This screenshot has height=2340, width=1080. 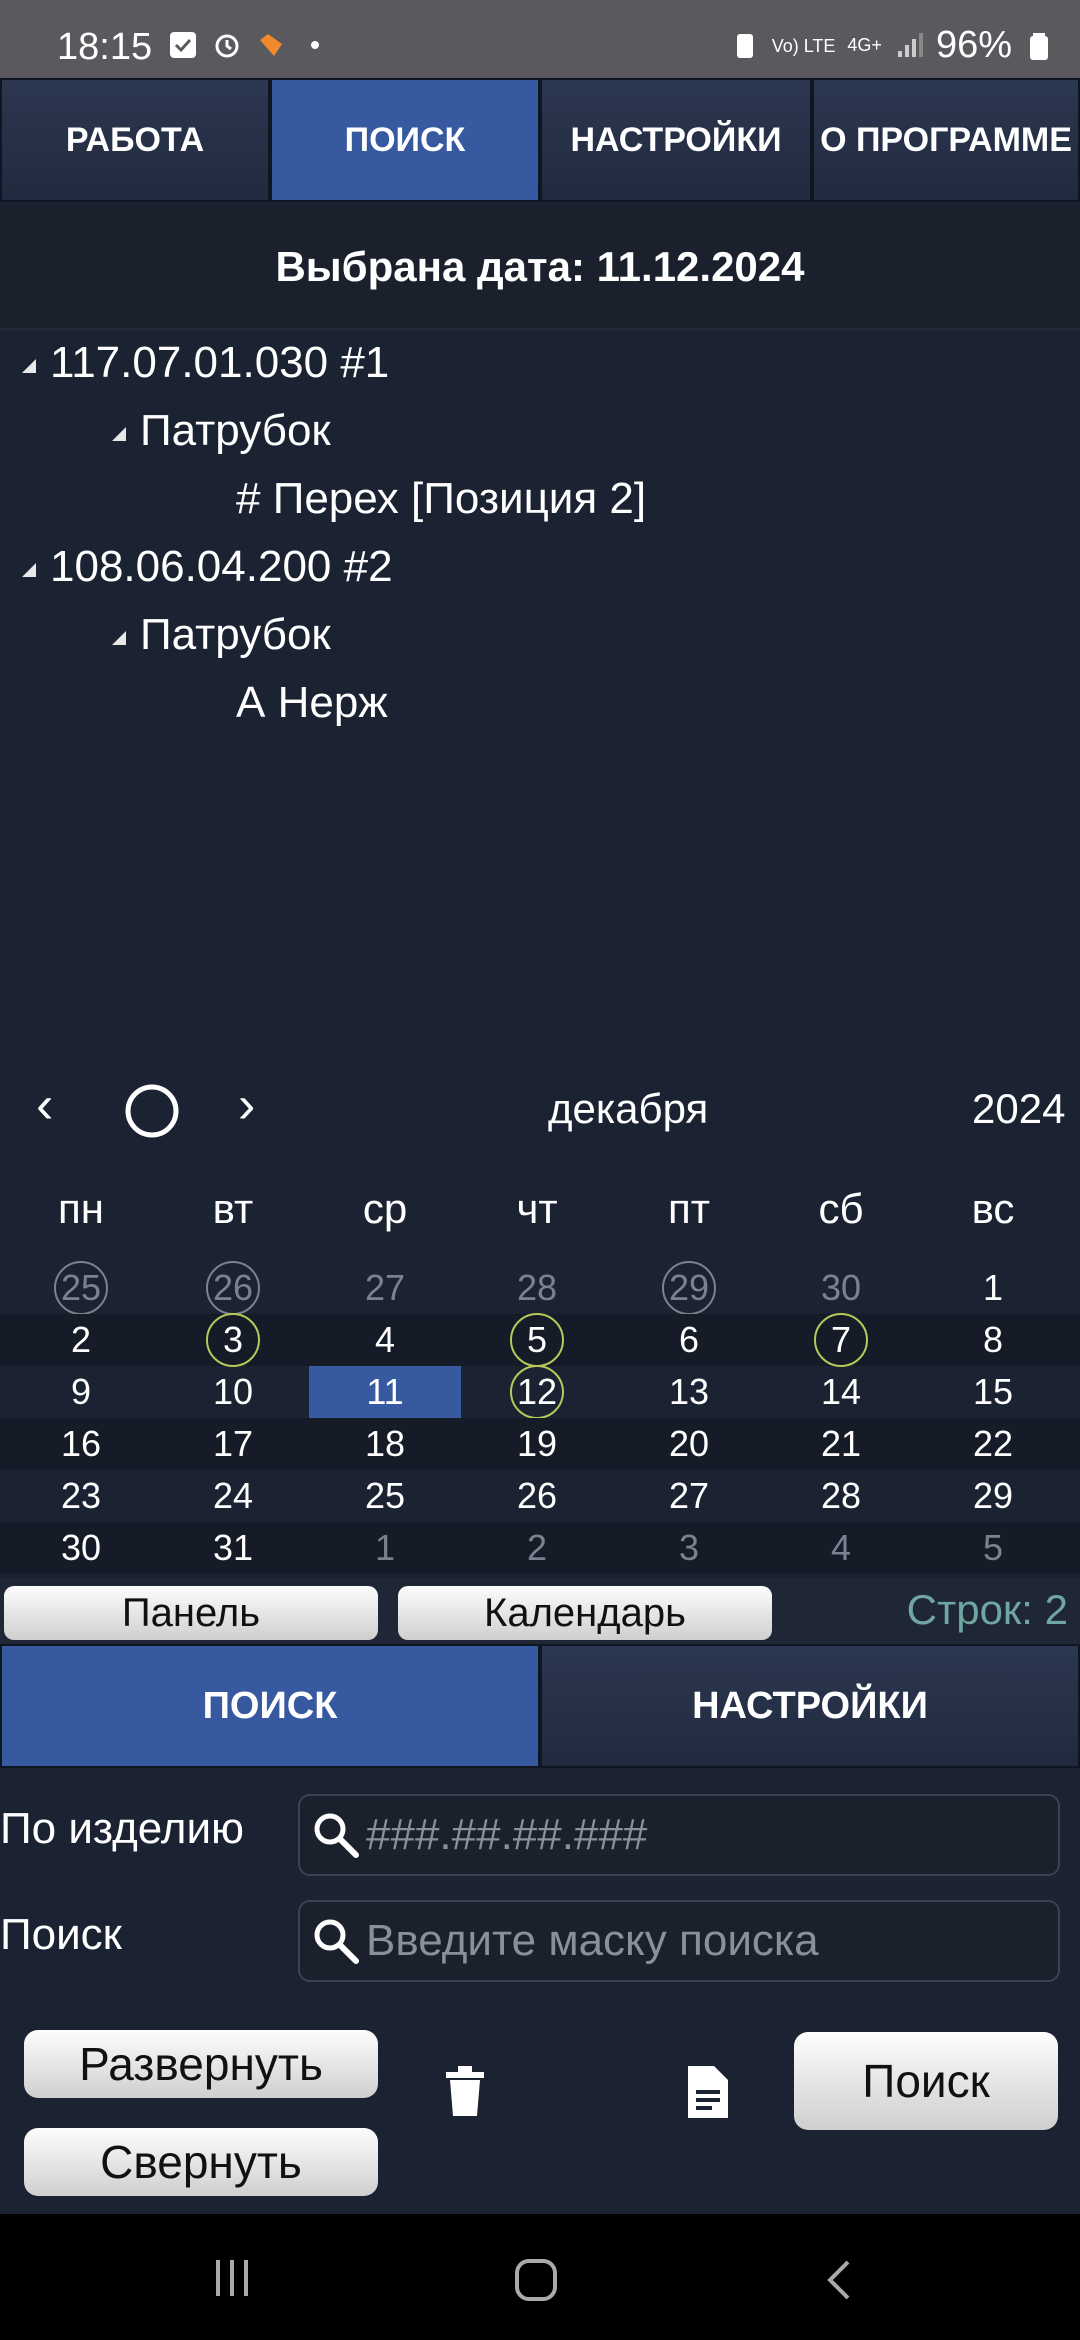 What do you see at coordinates (689, 1340) in the screenshot?
I see `calendar-day: 6` at bounding box center [689, 1340].